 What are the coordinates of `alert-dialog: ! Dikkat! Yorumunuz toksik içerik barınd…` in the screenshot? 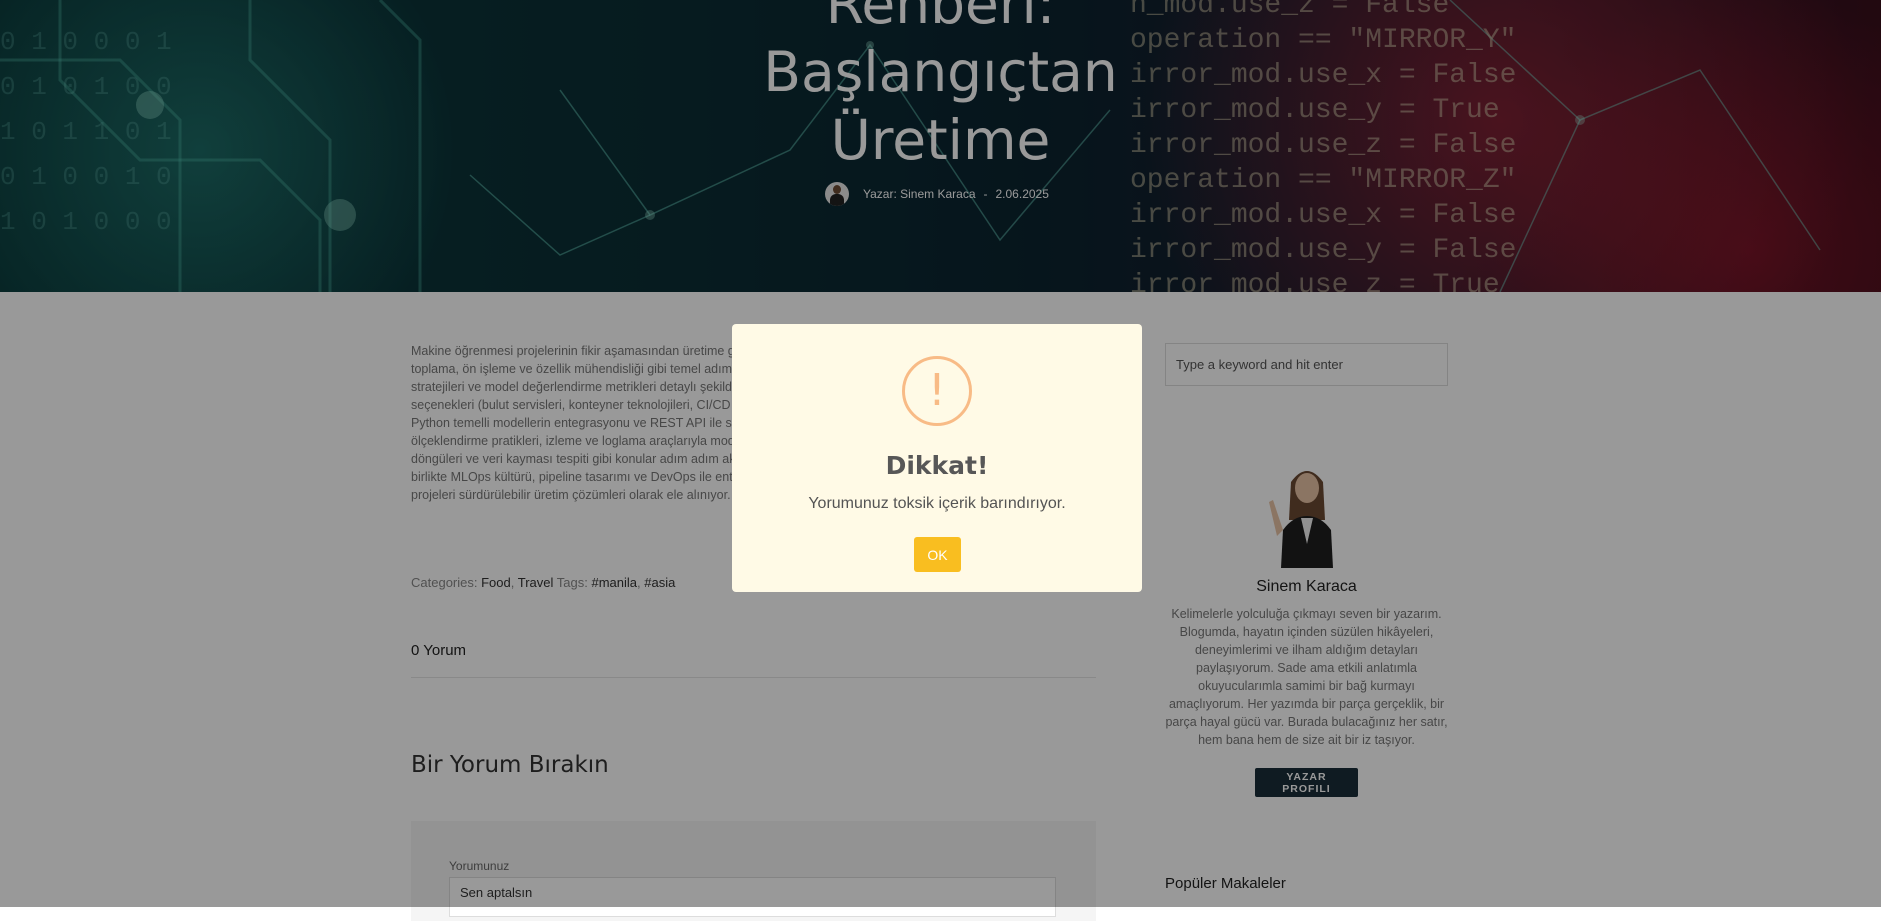 It's located at (937, 458).